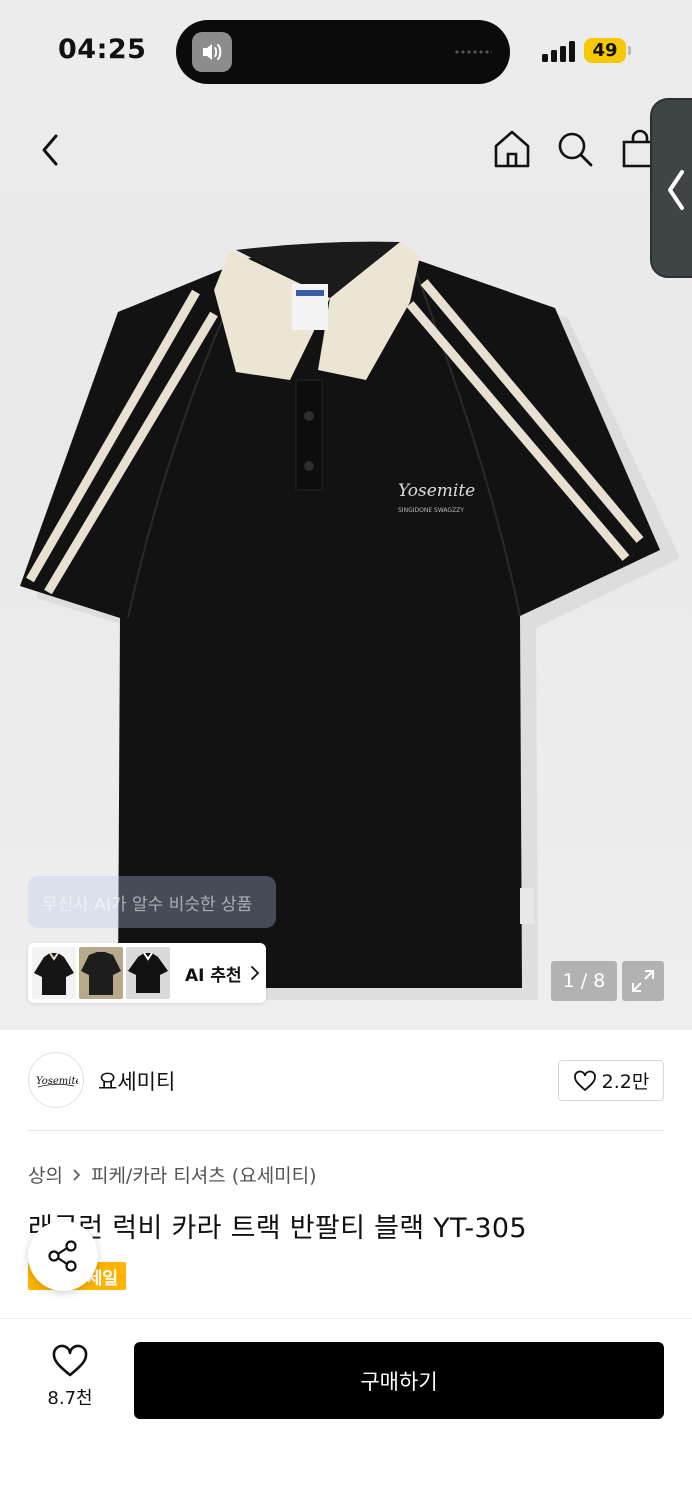 The height and width of the screenshot is (1500, 692). Describe the element at coordinates (605, 50) in the screenshot. I see `battery-icon: 49` at that location.